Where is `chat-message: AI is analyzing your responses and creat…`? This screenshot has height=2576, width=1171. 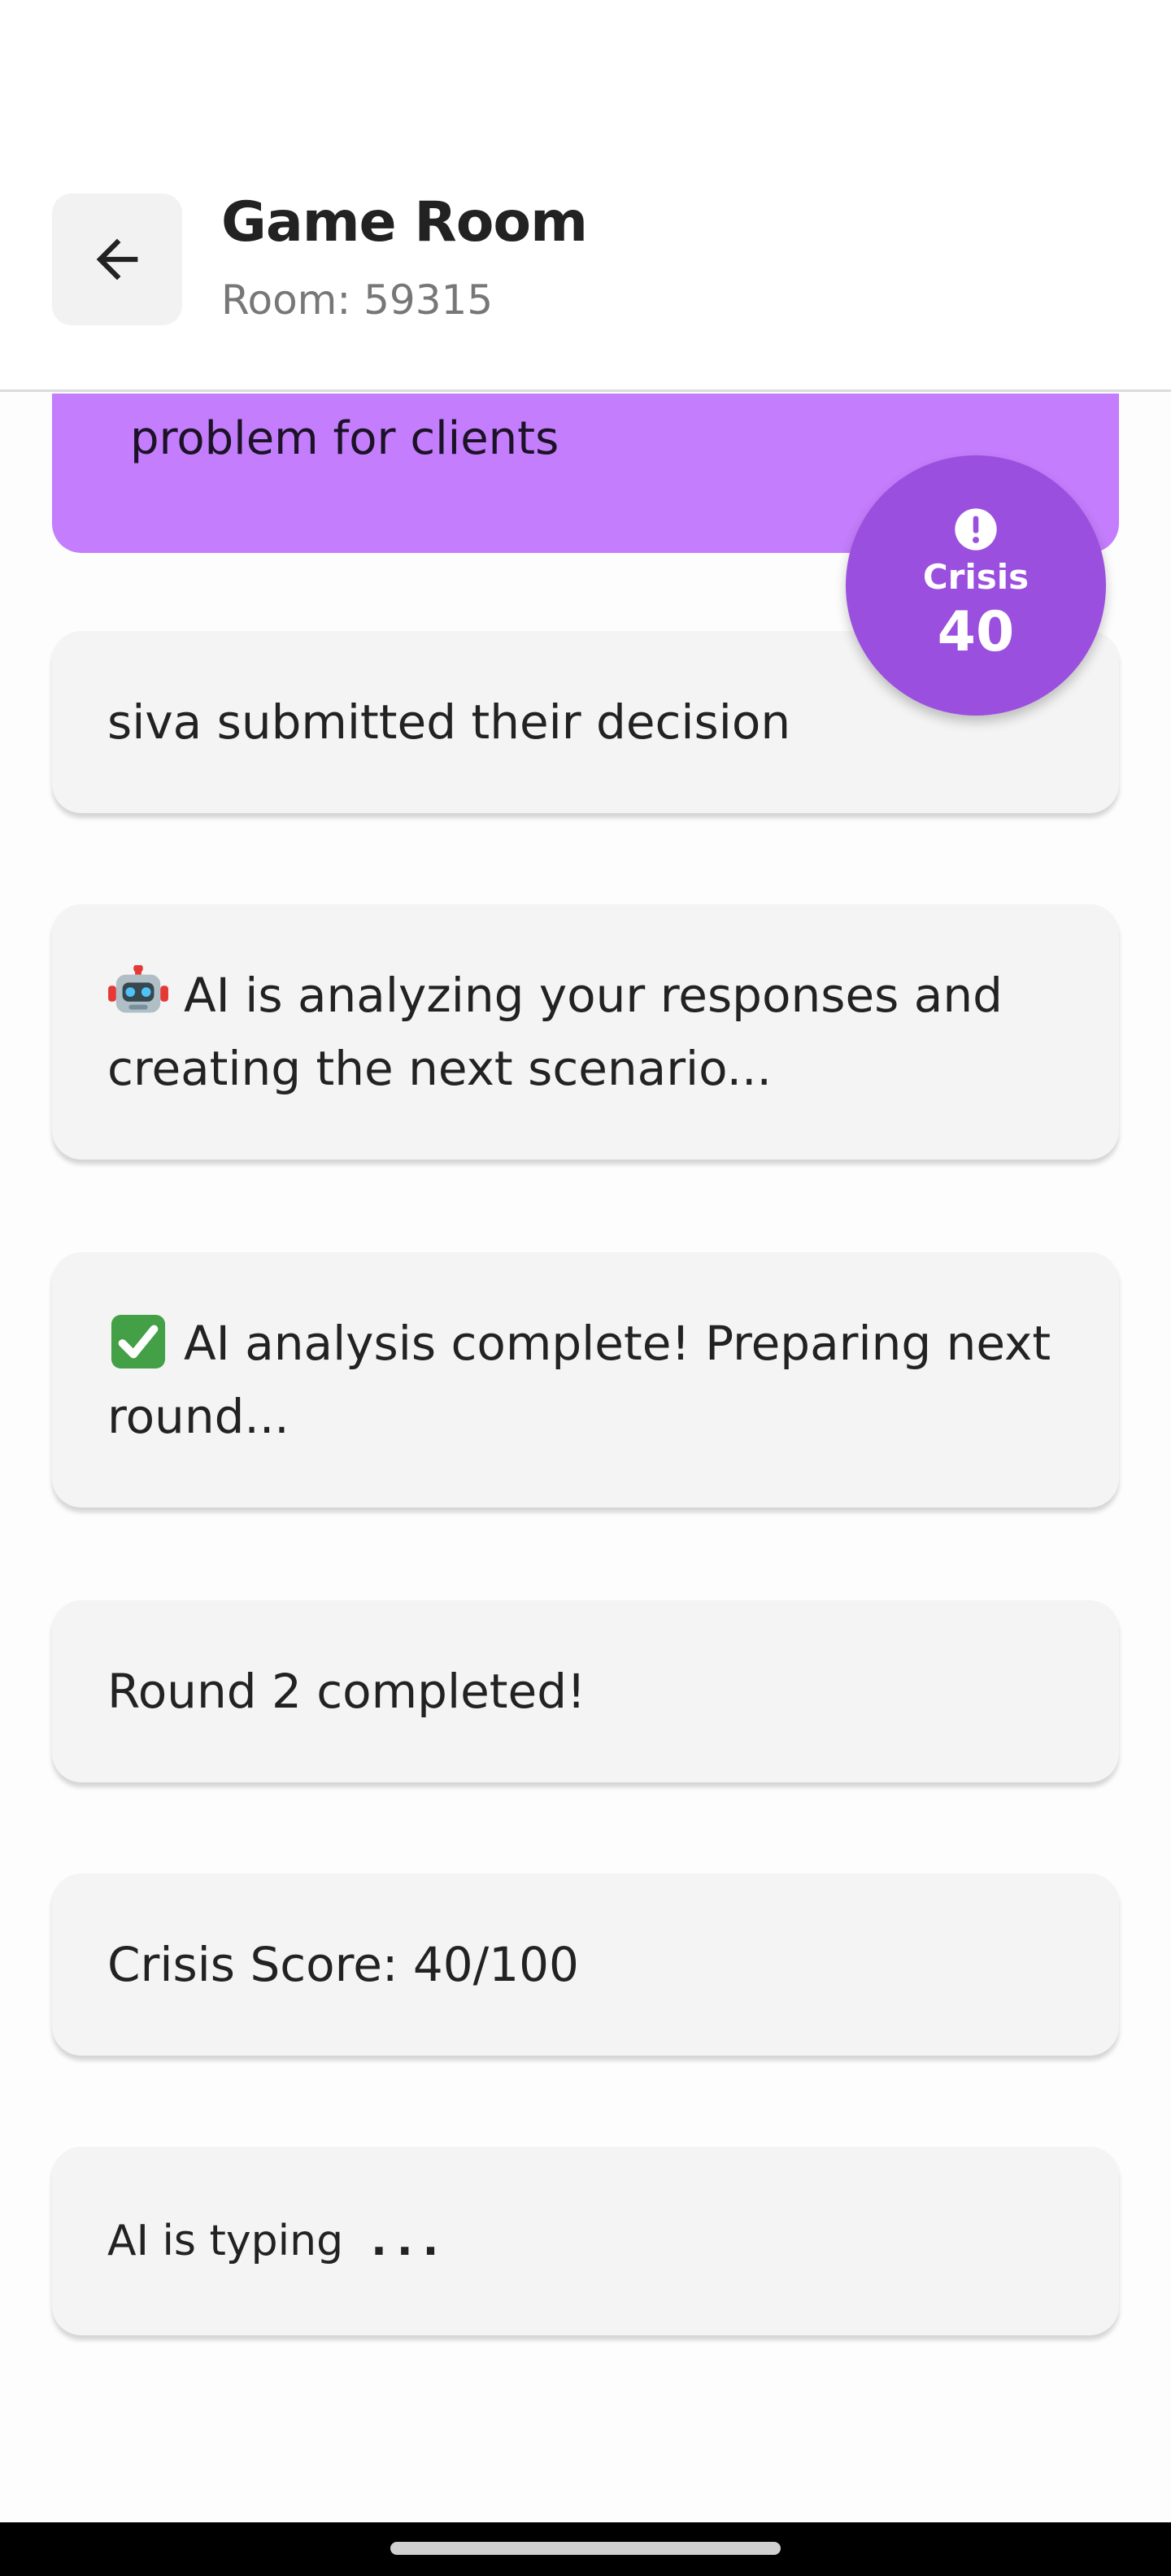
chat-message: AI is analyzing your responses and creat… is located at coordinates (585, 1032).